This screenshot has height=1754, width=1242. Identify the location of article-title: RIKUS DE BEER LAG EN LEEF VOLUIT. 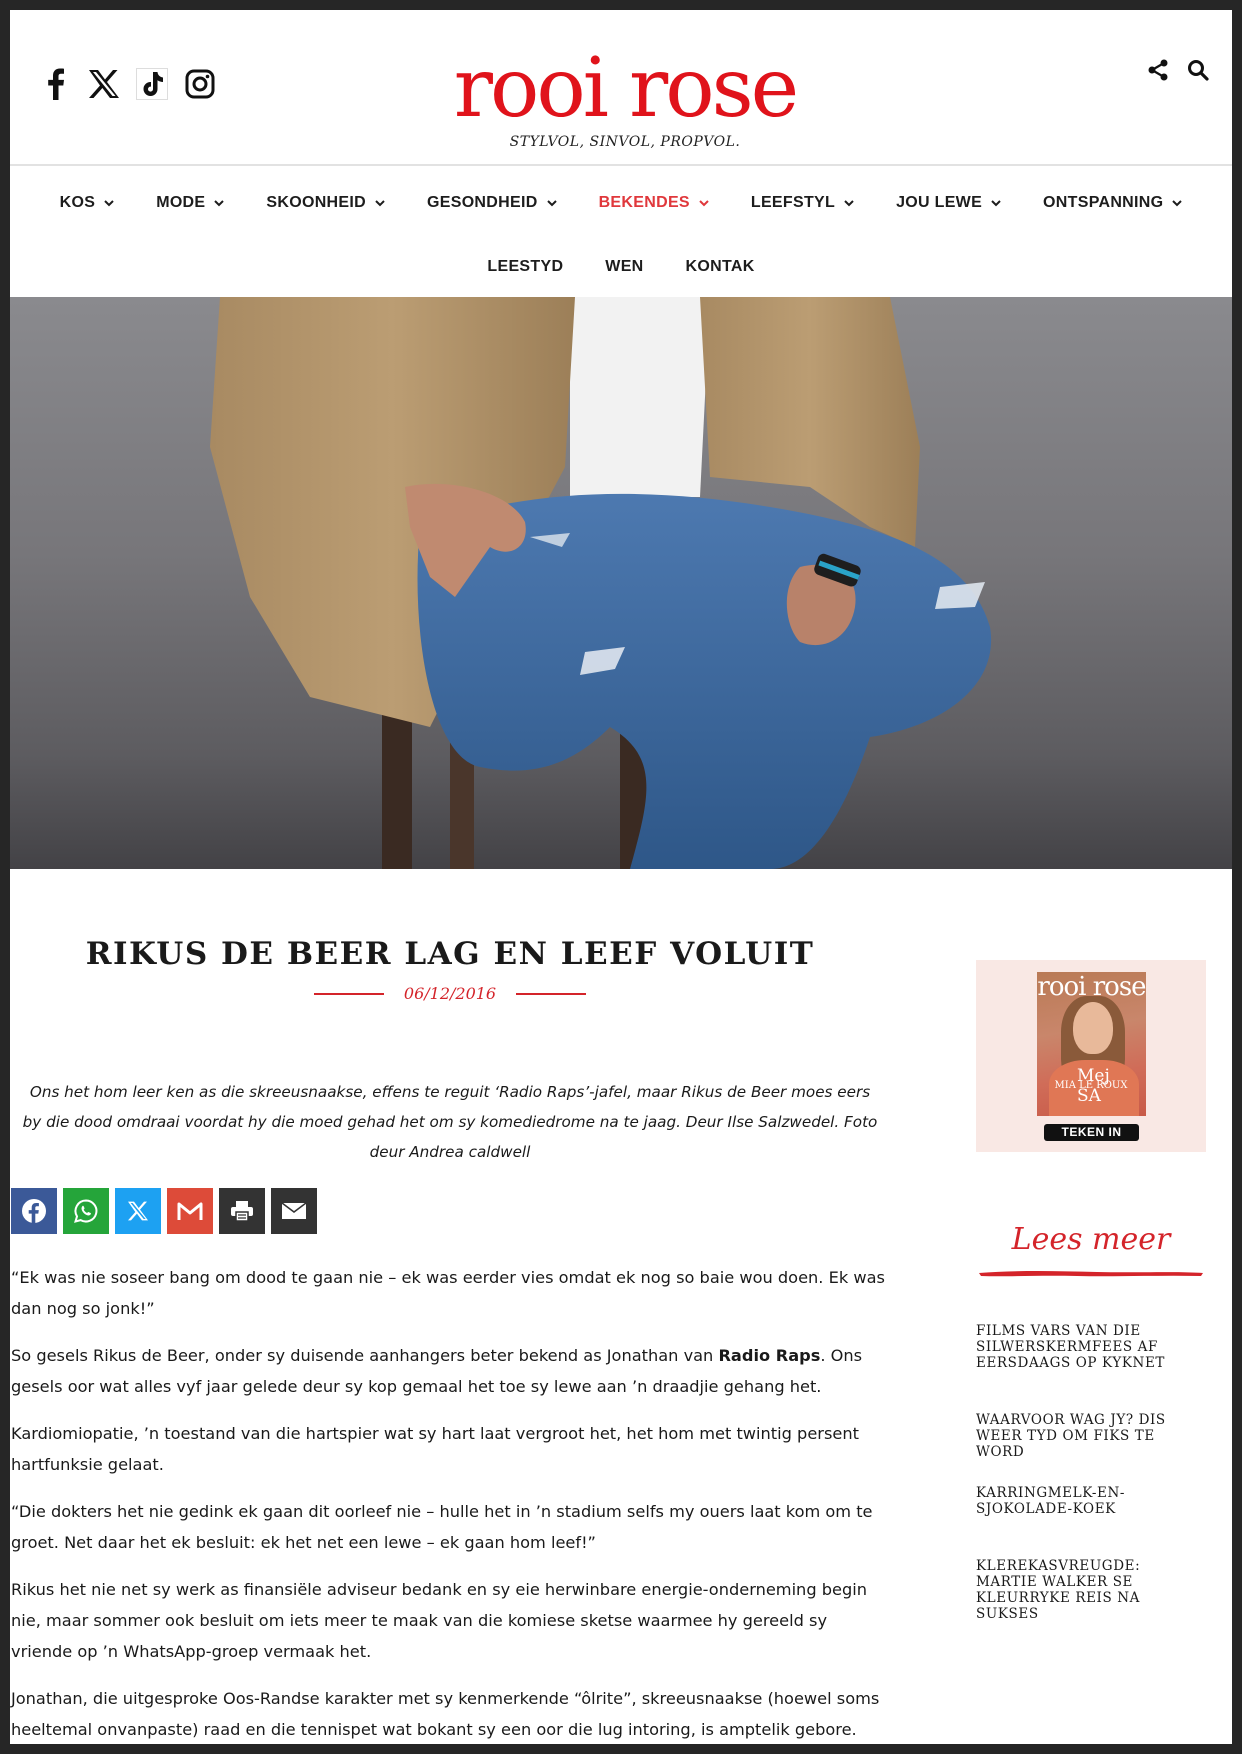
(450, 954).